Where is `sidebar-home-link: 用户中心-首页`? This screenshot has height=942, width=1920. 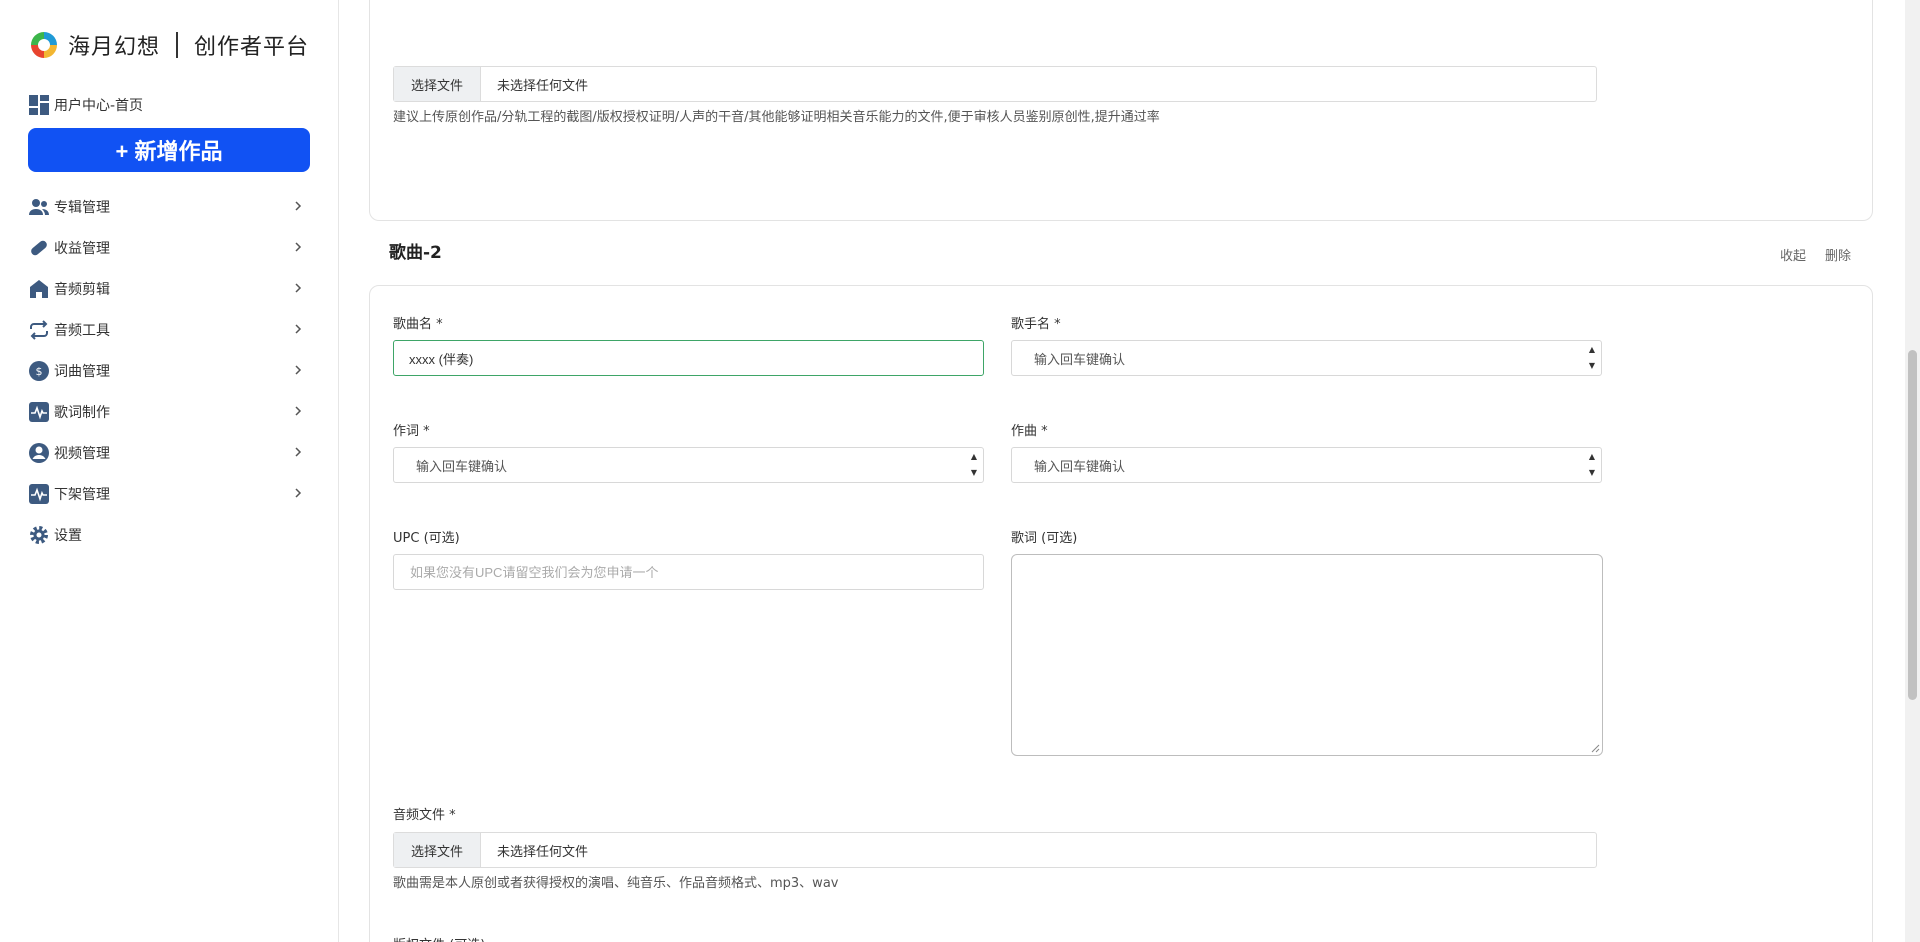 sidebar-home-link: 用户中心-首页 is located at coordinates (85, 105).